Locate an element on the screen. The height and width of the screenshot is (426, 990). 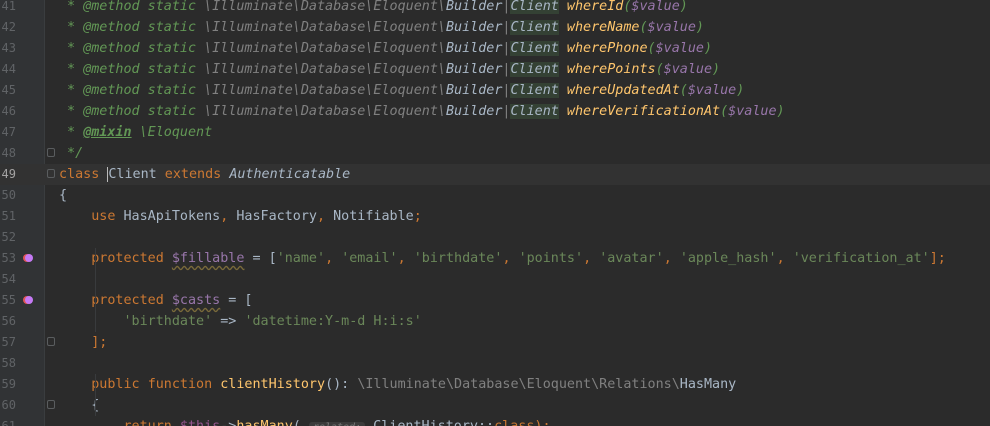
code-token: hasMany is located at coordinates (264, 422).